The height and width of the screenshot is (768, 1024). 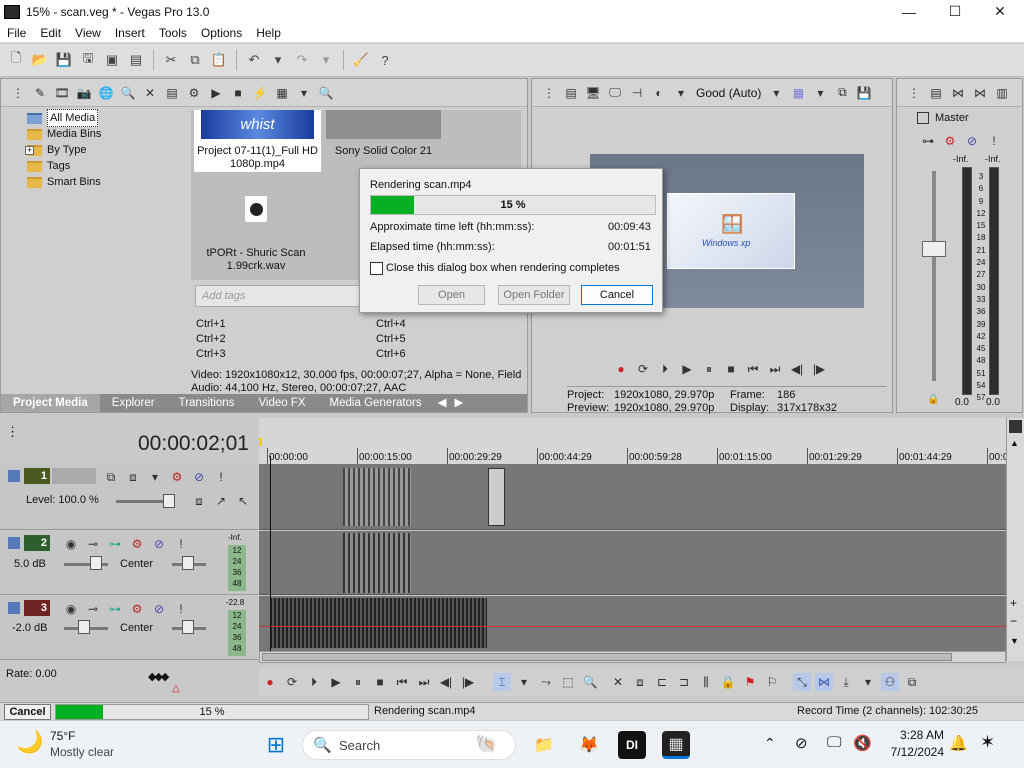 What do you see at coordinates (923, 118) in the screenshot?
I see `master-bus-icon` at bounding box center [923, 118].